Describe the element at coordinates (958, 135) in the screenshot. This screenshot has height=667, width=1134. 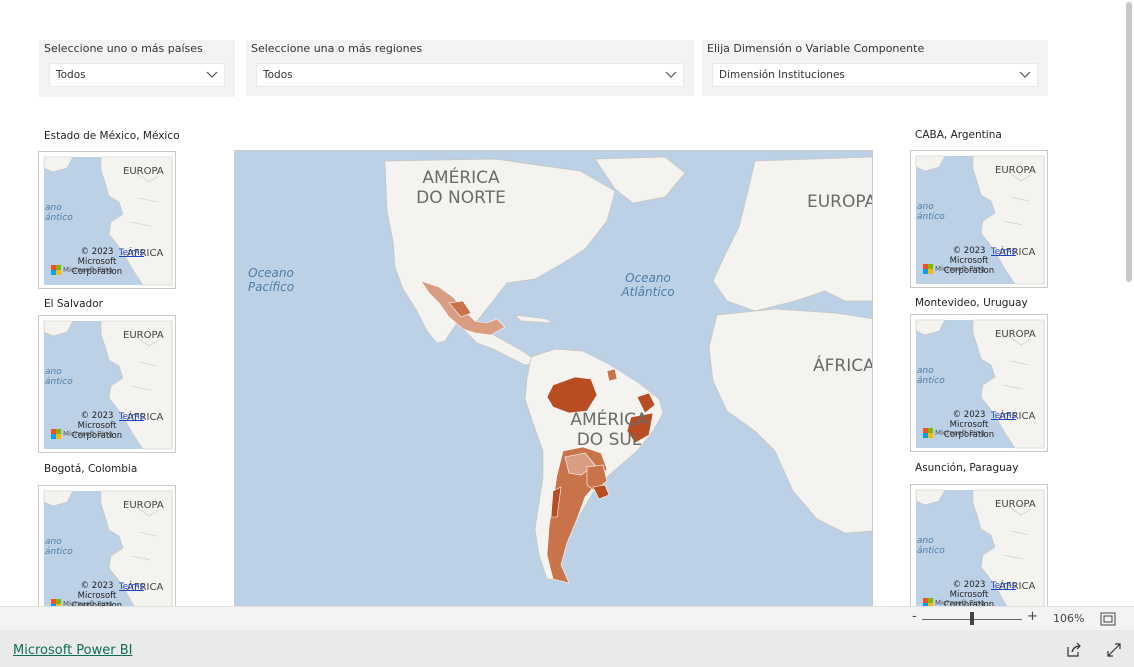
I see `minimap-title: CABA, Argentina` at that location.